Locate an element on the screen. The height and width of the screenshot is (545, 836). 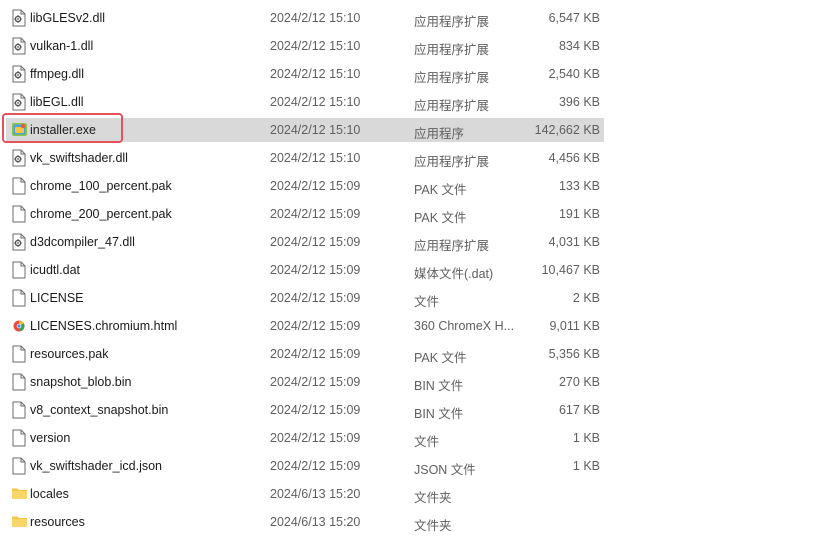
file-size: 5,356 KB is located at coordinates (574, 354).